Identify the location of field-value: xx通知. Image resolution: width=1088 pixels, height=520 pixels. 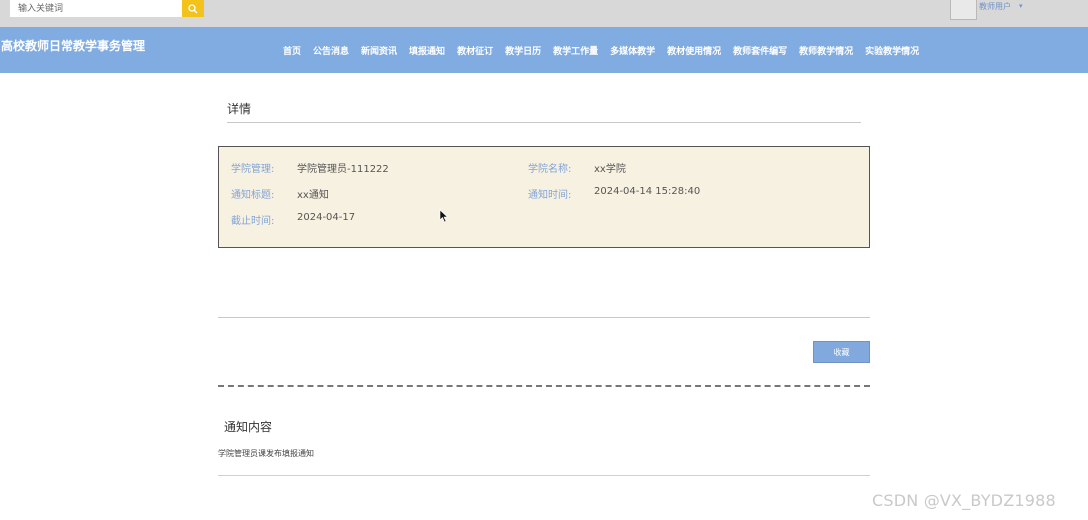
(313, 195).